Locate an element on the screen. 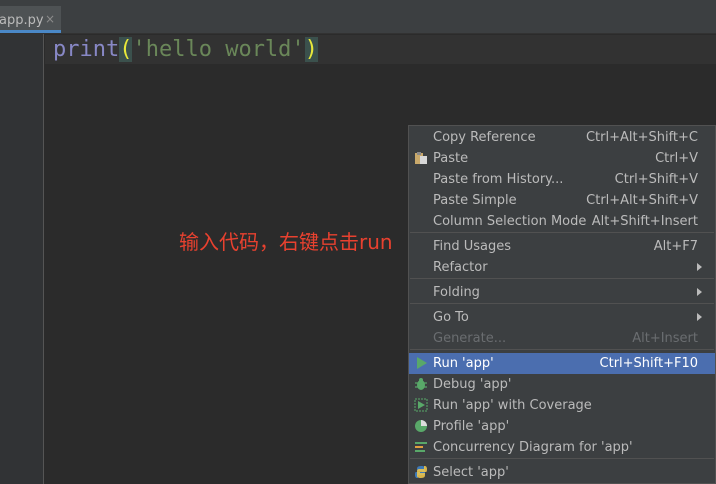 The image size is (716, 484). menu-item-copy-reference: Copy Reference Ctrl+Alt+Shift+C is located at coordinates (562, 137).